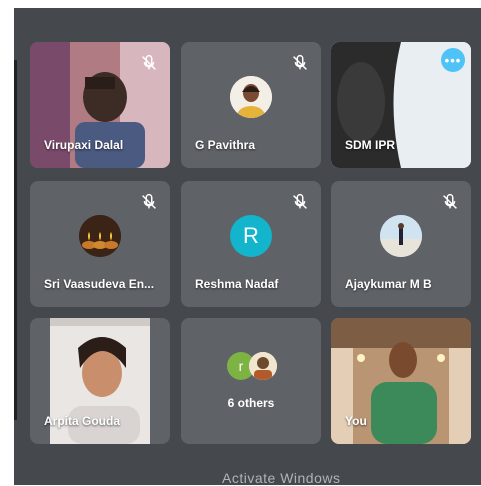 Image resolution: width=481 pixels, height=486 pixels. I want to click on participant-tile-you: You, so click(401, 381).